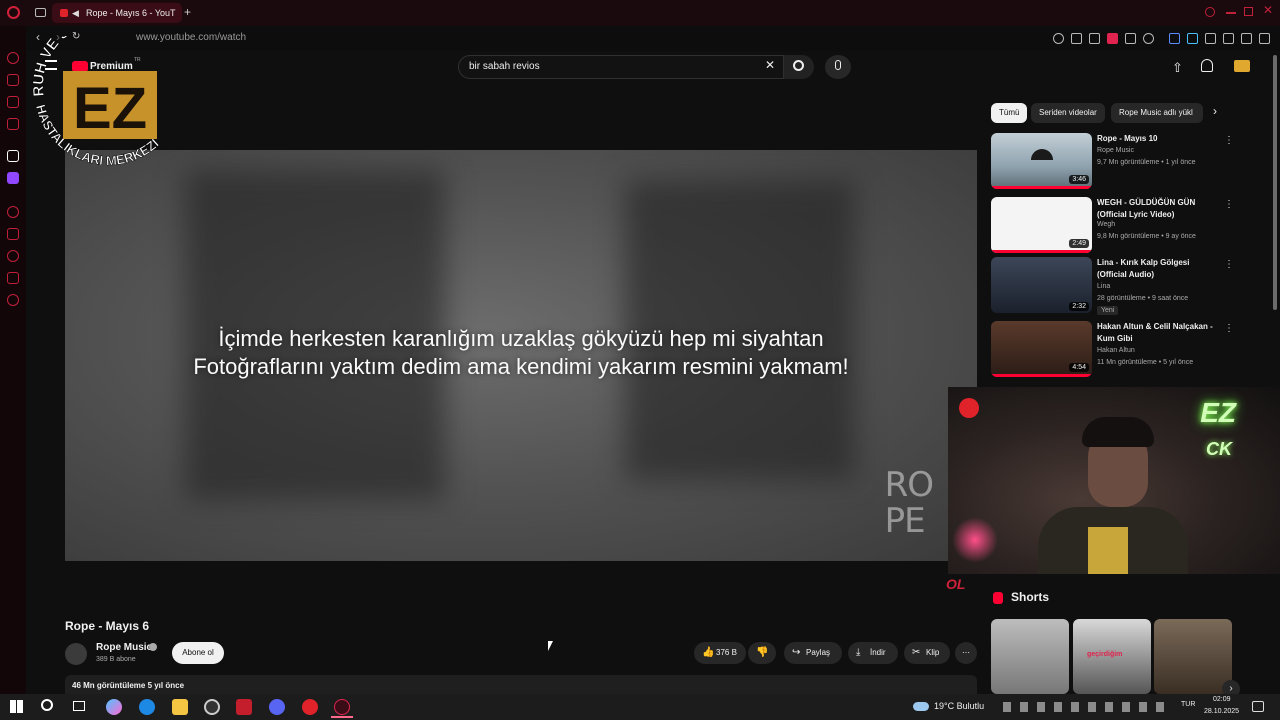 This screenshot has height=720, width=1280. What do you see at coordinates (1130, 38) in the screenshot?
I see `play-icon` at bounding box center [1130, 38].